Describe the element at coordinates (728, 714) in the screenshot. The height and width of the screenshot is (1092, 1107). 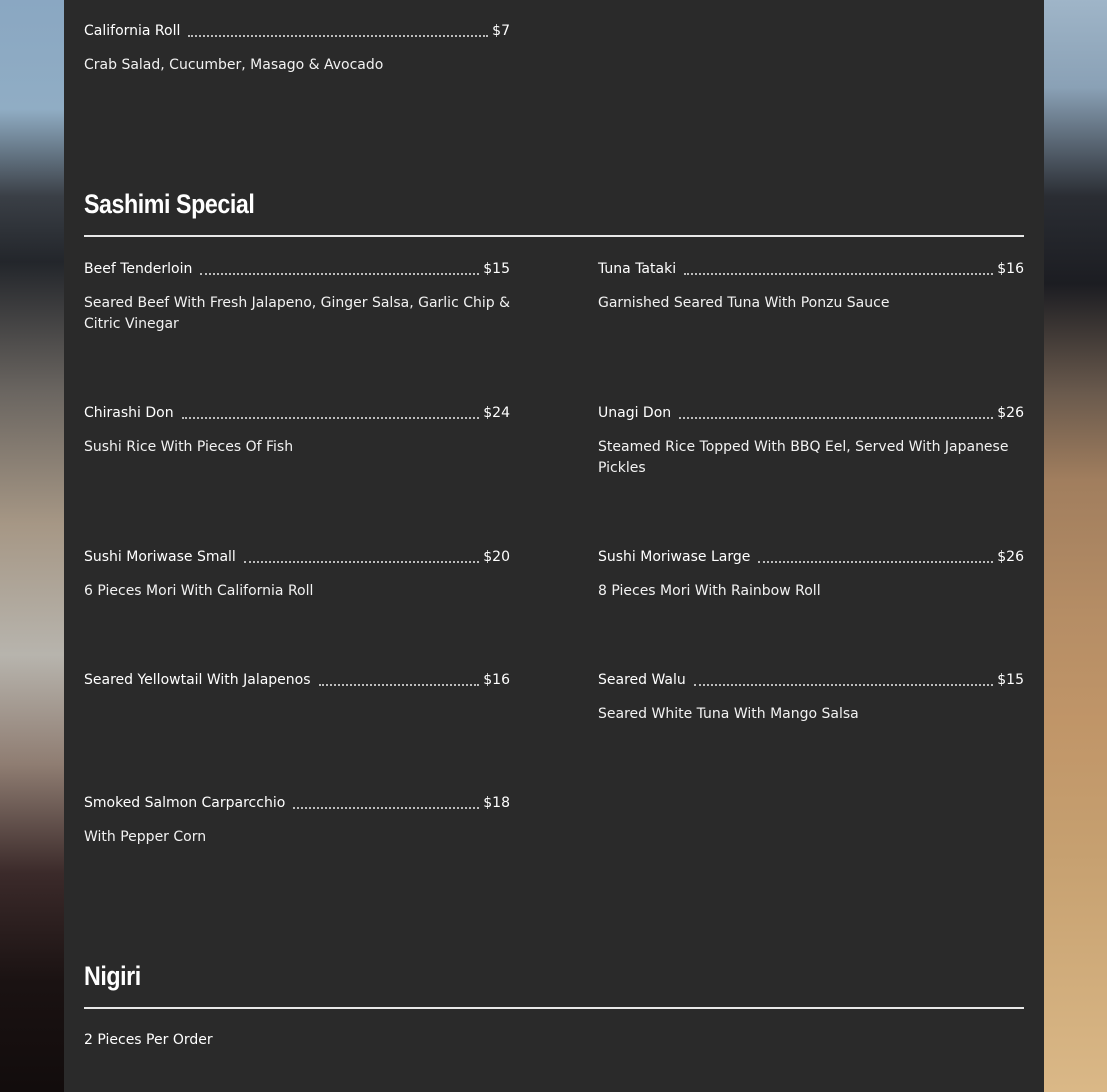
I see `menu-item-description: Seared White Tuna With Mango Salsa` at that location.